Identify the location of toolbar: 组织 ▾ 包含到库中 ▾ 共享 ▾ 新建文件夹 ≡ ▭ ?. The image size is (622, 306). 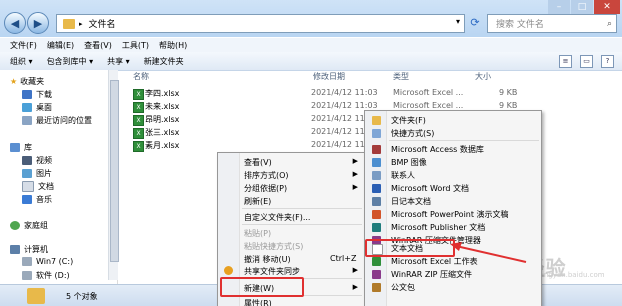
(311, 61).